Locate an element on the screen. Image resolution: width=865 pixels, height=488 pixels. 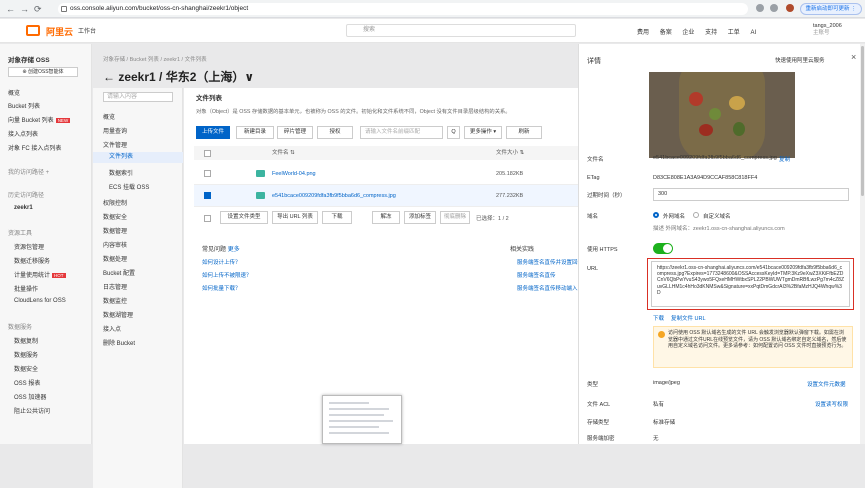
subnav-security: 数据安全 is located at coordinates (115, 216).